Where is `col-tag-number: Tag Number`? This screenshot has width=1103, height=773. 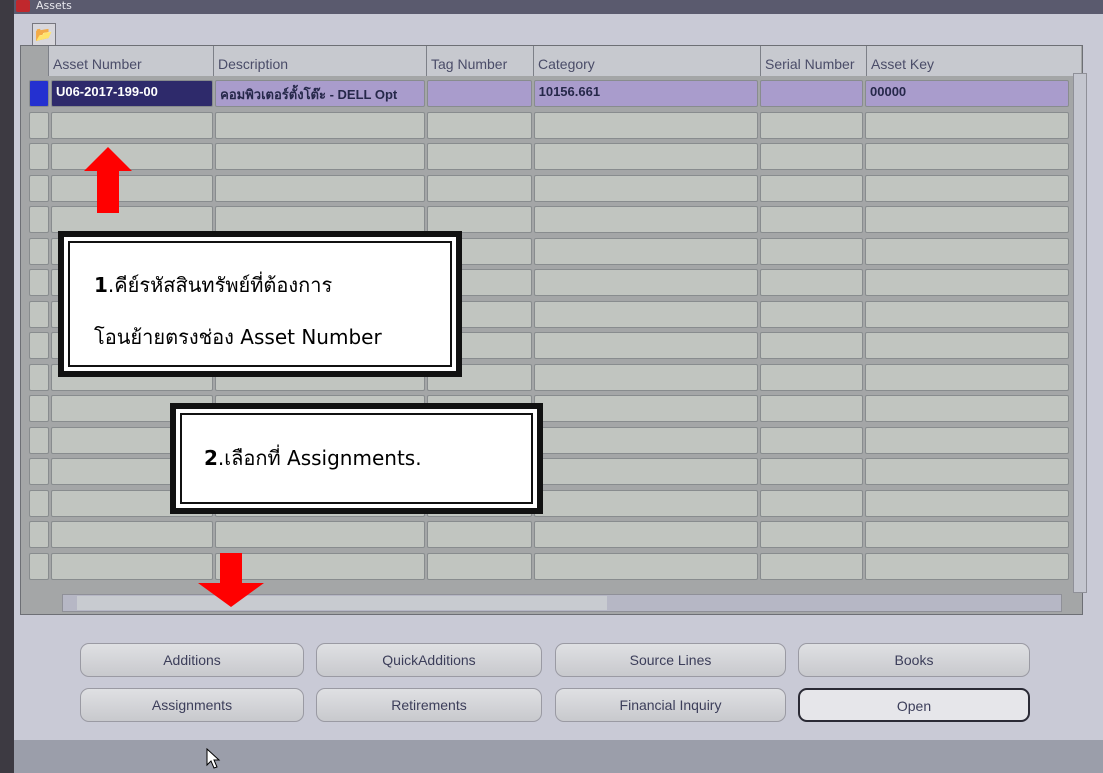 col-tag-number: Tag Number is located at coordinates (479, 61).